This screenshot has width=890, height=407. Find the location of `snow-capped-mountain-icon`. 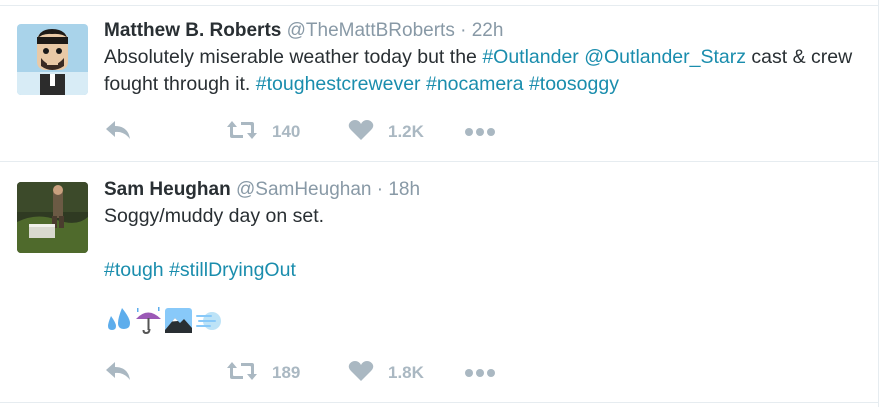

snow-capped-mountain-icon is located at coordinates (178, 321).